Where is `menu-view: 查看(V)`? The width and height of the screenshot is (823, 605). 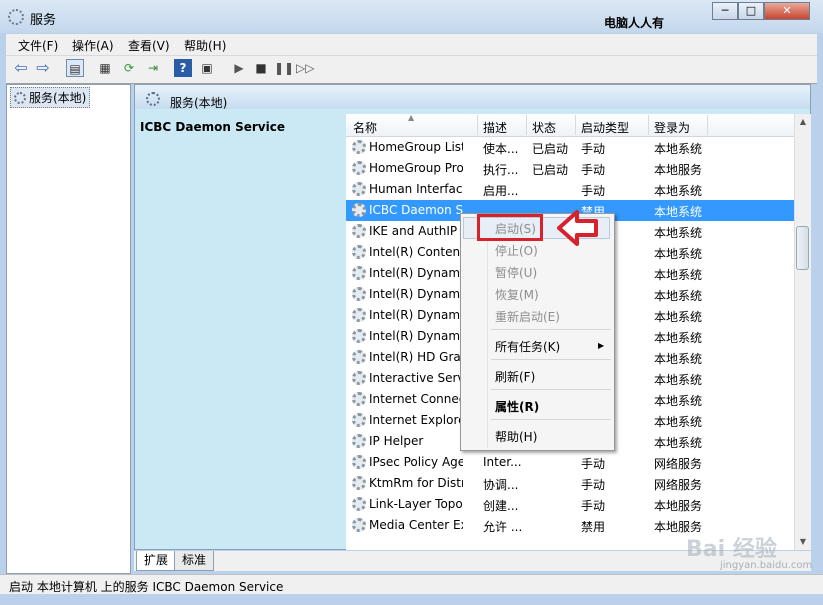 menu-view: 查看(V) is located at coordinates (149, 45).